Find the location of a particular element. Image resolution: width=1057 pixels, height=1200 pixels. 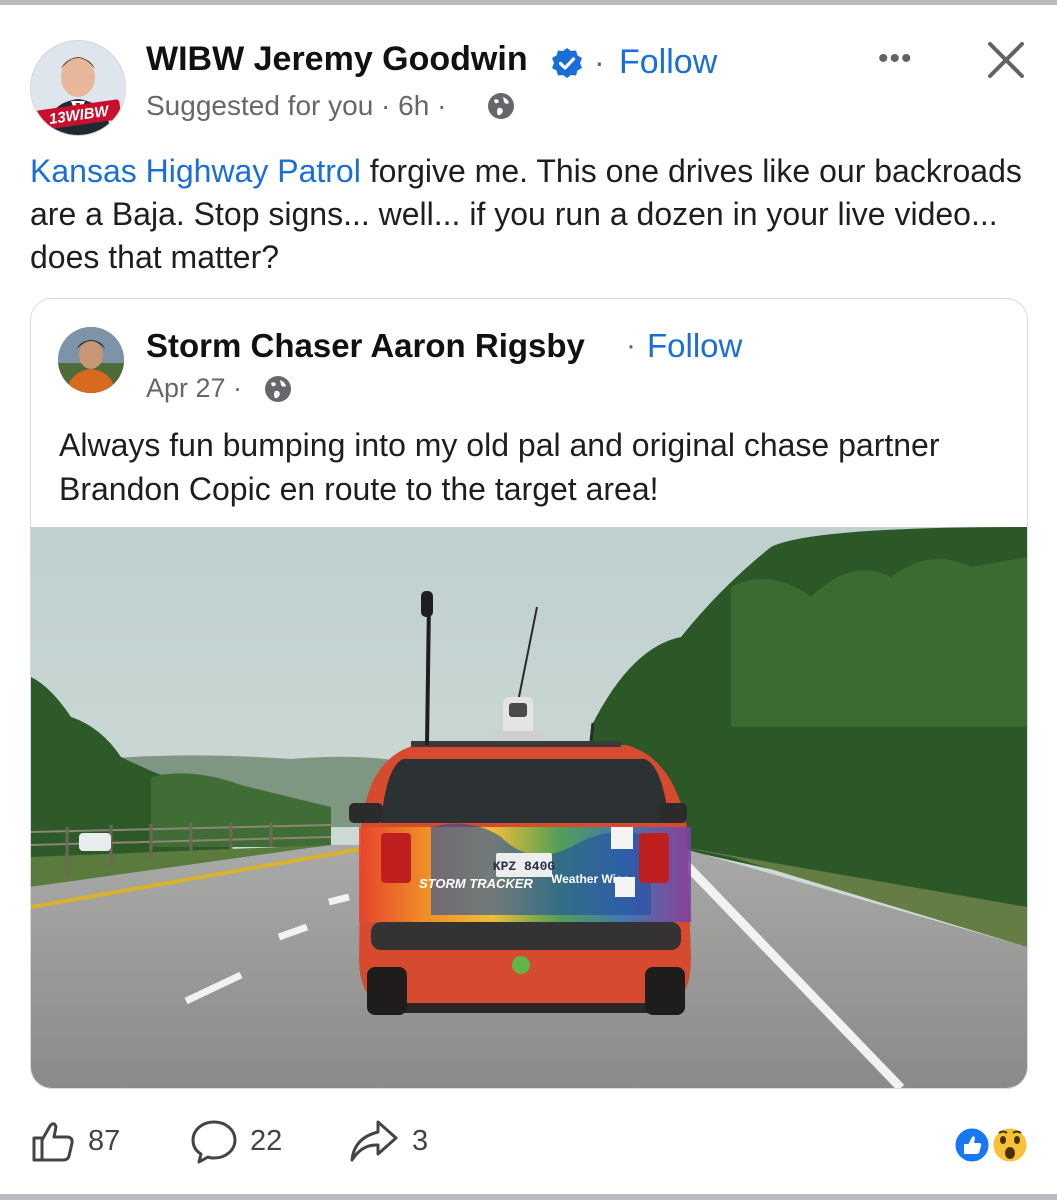

mention-link: Kansas Highway Patrol is located at coordinates (195, 171).